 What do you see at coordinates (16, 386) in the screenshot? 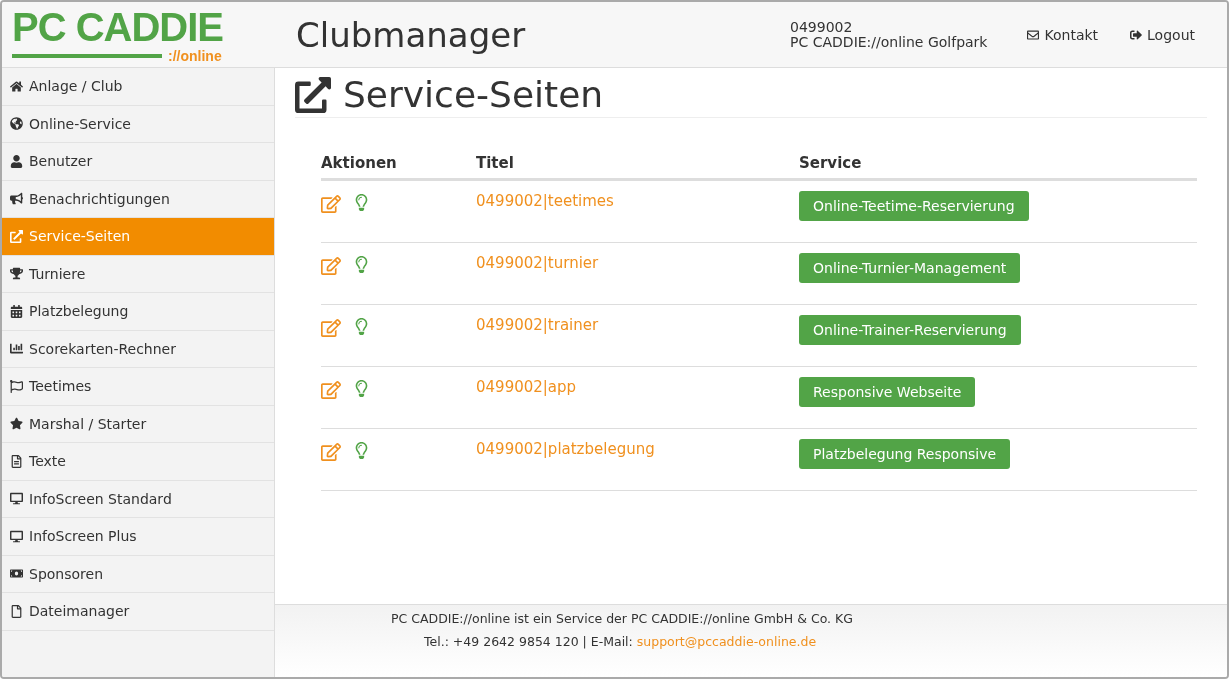
I see `flag-icon` at bounding box center [16, 386].